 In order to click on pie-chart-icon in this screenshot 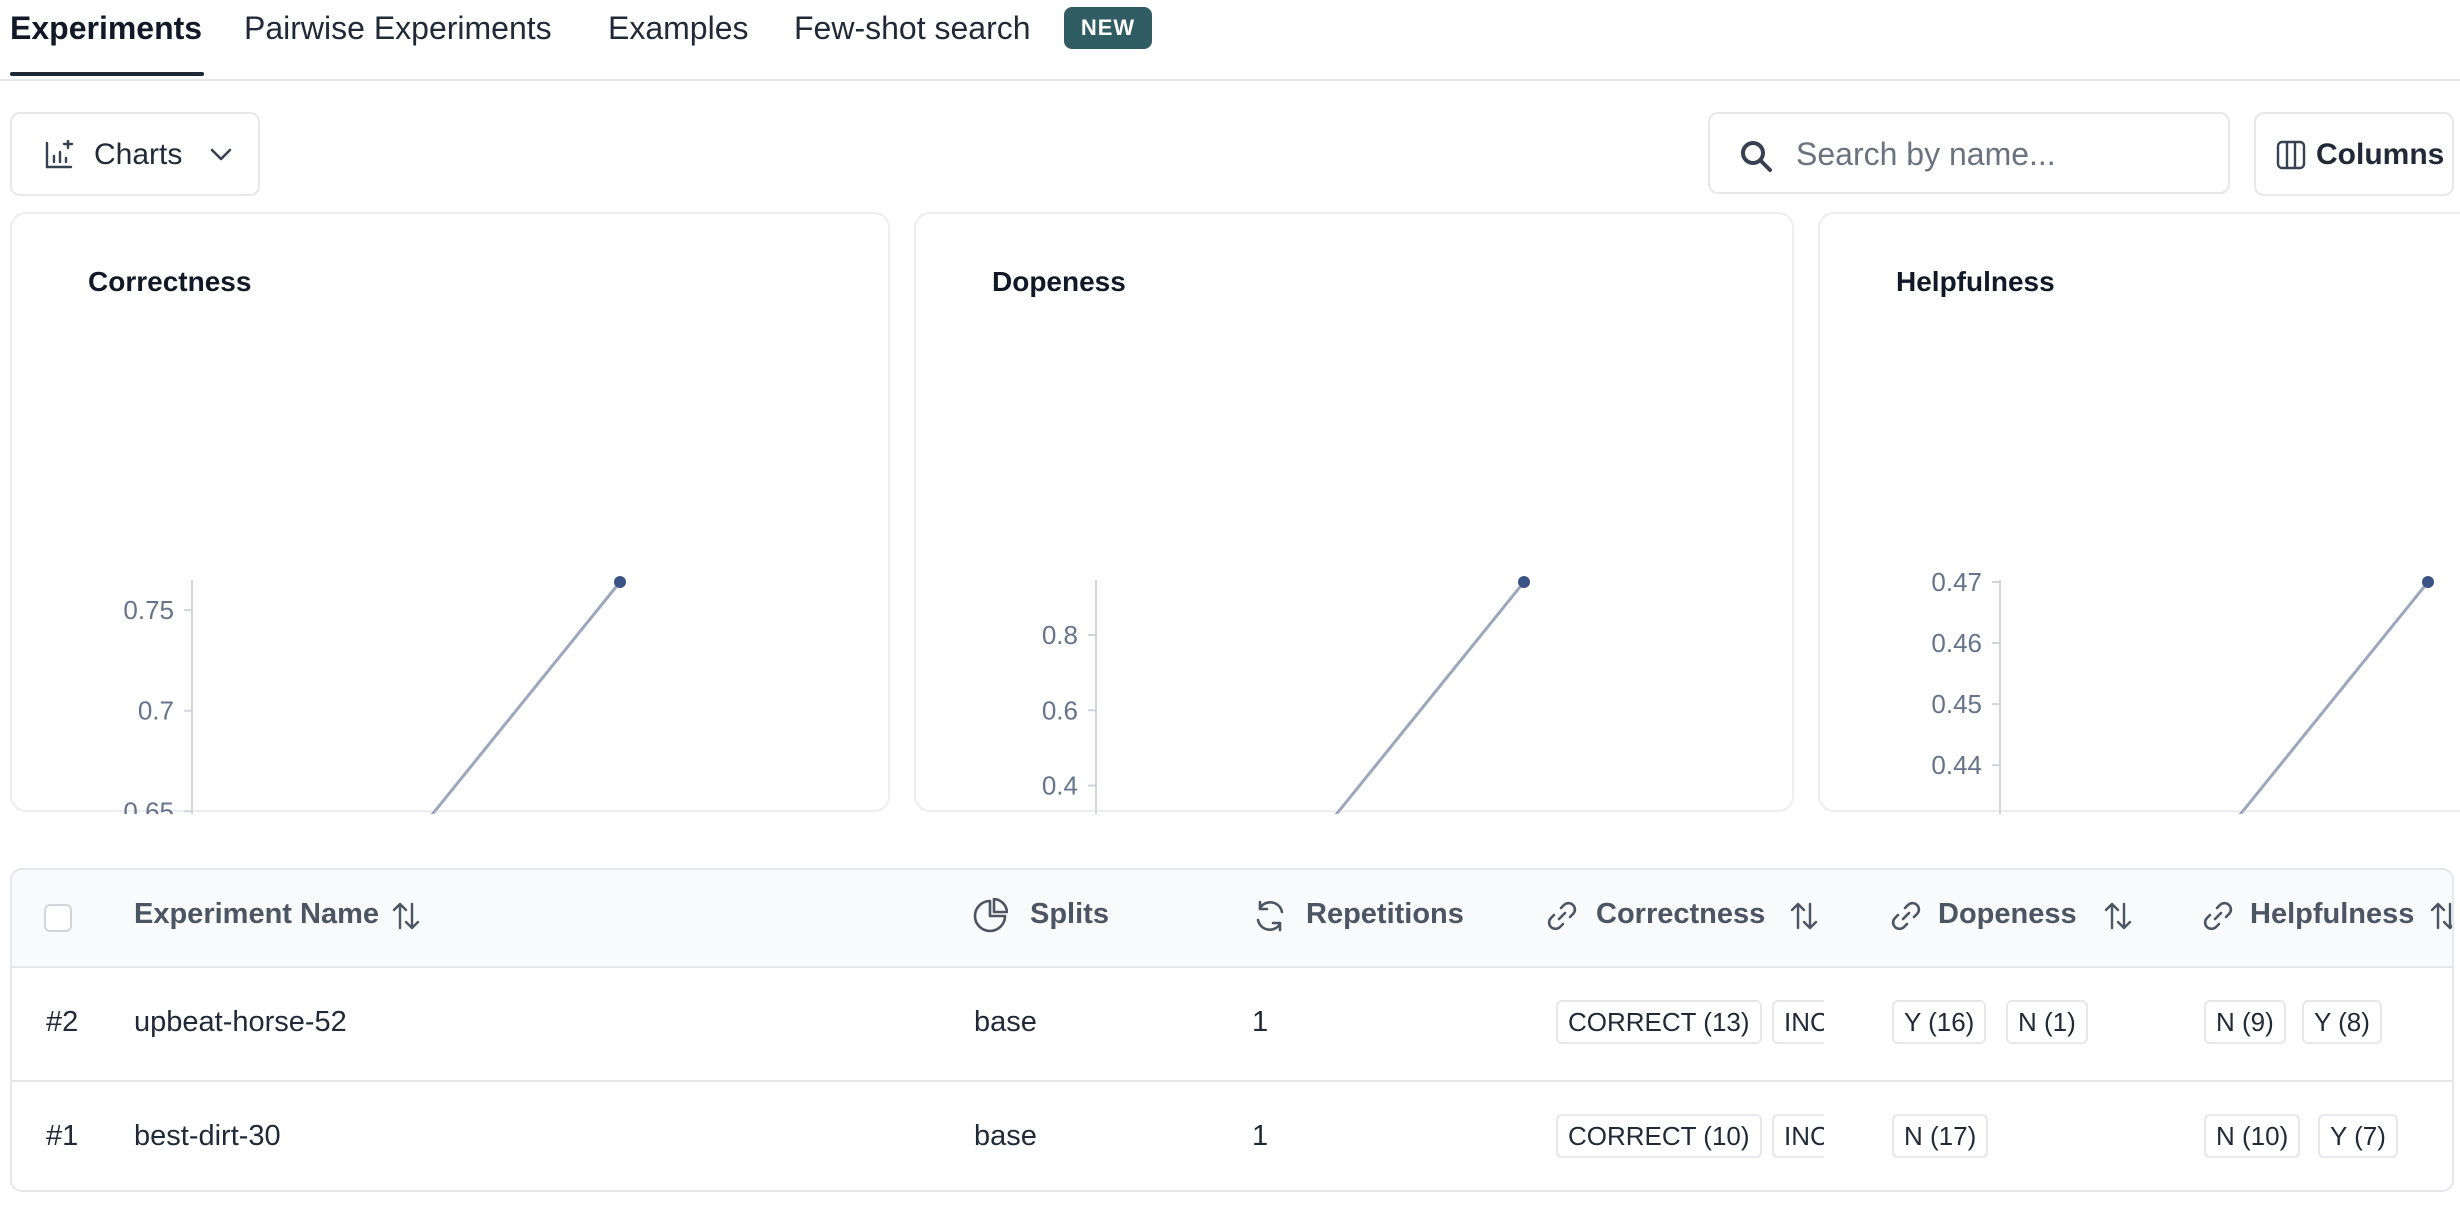, I will do `click(990, 918)`.